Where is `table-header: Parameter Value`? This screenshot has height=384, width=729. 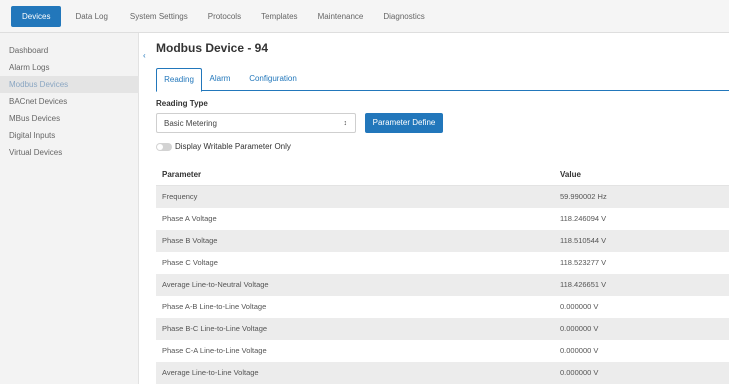 table-header: Parameter Value is located at coordinates (442, 175).